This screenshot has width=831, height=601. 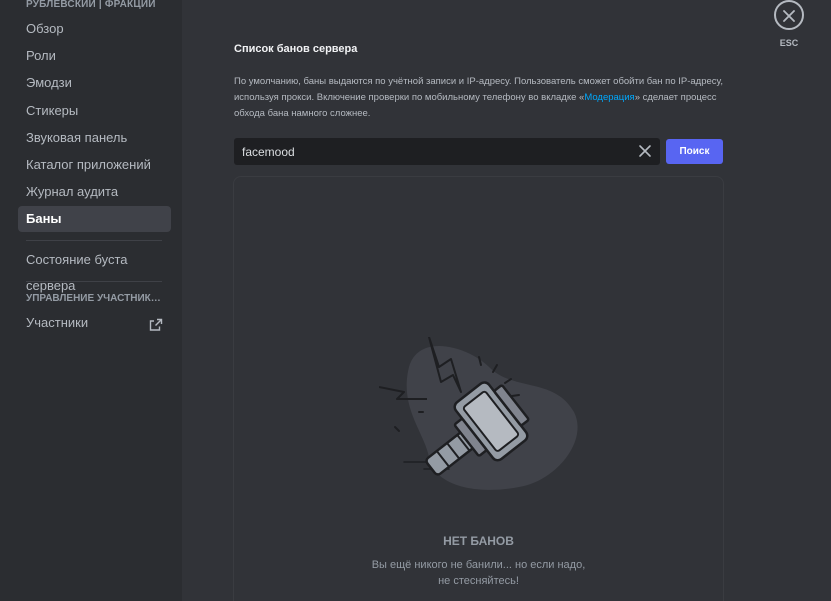 I want to click on close-button, so click(x=789, y=15).